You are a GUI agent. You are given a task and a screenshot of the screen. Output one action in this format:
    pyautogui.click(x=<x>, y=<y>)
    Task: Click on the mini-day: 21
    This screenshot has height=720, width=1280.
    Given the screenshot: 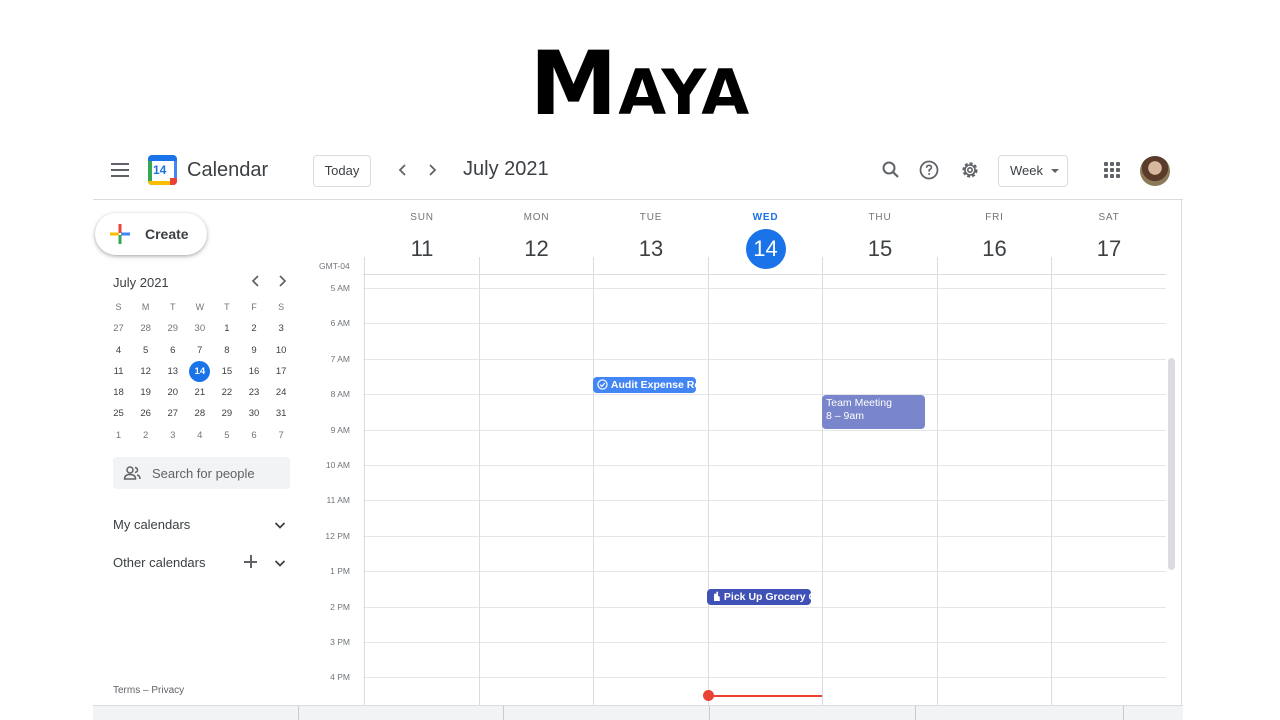 What is the action you would take?
    pyautogui.click(x=199, y=392)
    